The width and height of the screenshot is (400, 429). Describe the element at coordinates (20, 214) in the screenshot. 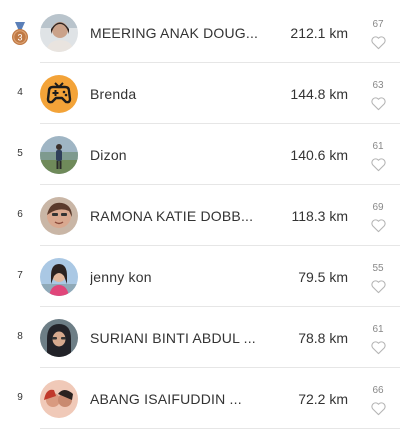

I see `rank-number: 6` at that location.